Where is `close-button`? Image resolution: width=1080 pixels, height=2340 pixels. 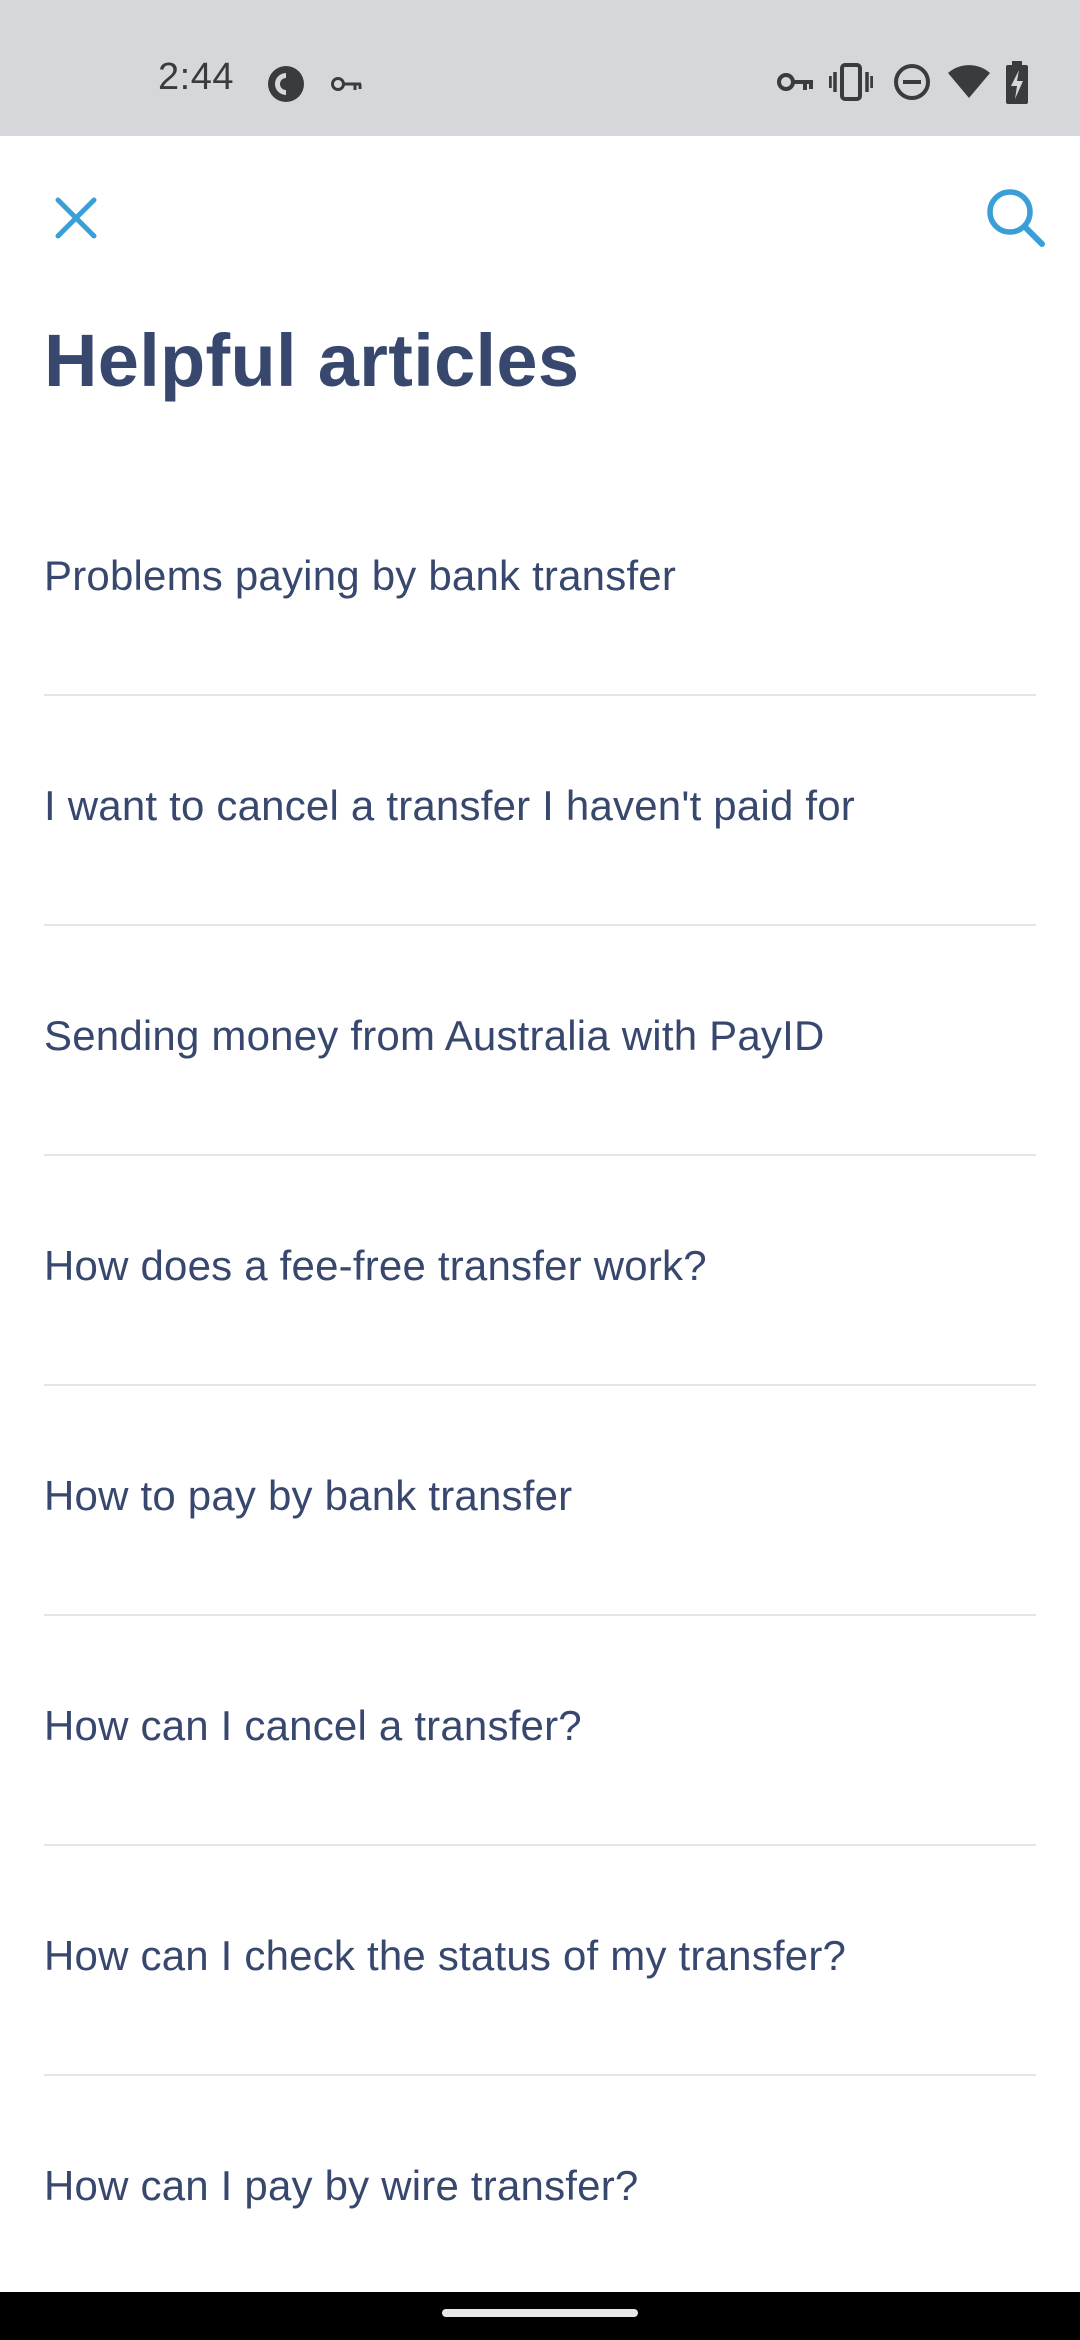
close-button is located at coordinates (76, 218).